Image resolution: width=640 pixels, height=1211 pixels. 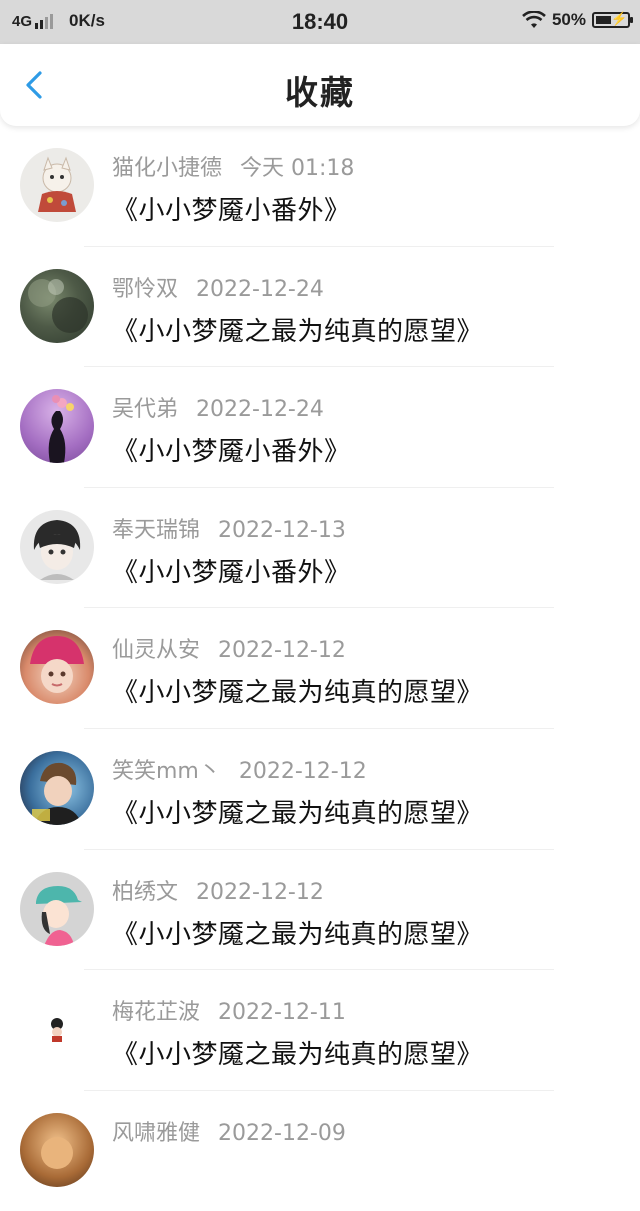 I want to click on list-item: 笑笑mm丶 2022-12-12 《小小梦魇之最为纯真的愿望》, so click(x=320, y=789).